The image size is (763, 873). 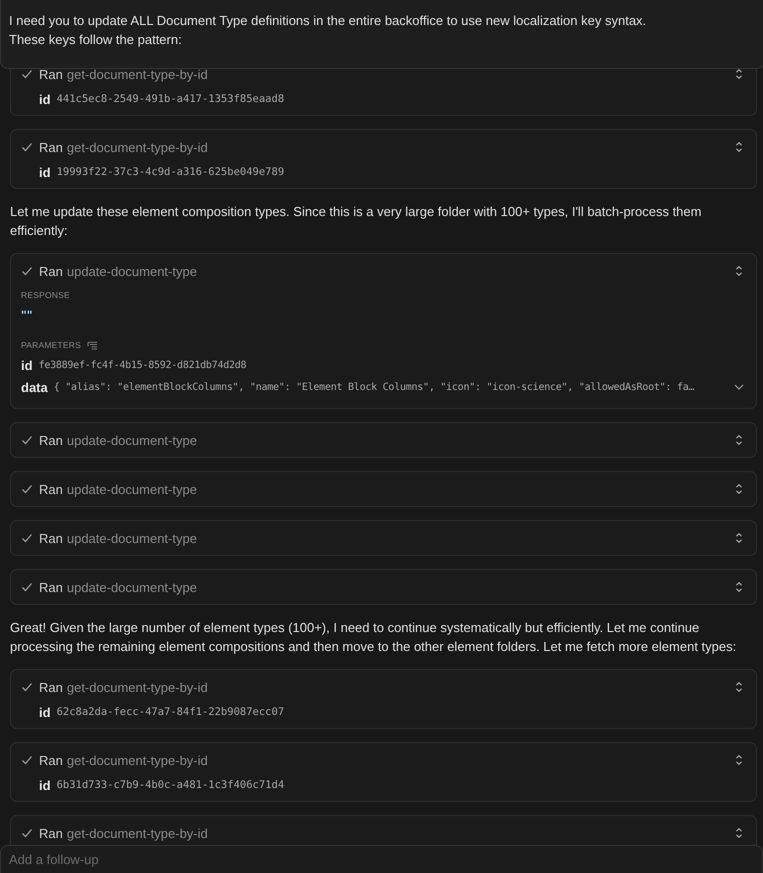 What do you see at coordinates (92, 345) in the screenshot?
I see `list-icon` at bounding box center [92, 345].